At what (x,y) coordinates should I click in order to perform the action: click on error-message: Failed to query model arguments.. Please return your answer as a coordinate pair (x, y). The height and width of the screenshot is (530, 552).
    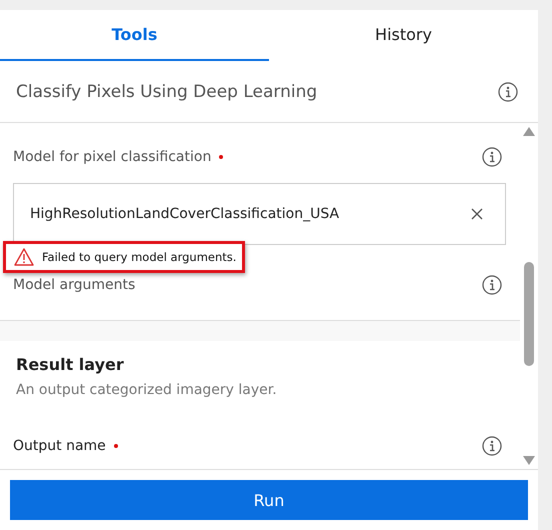
    Looking at the image, I should click on (139, 257).